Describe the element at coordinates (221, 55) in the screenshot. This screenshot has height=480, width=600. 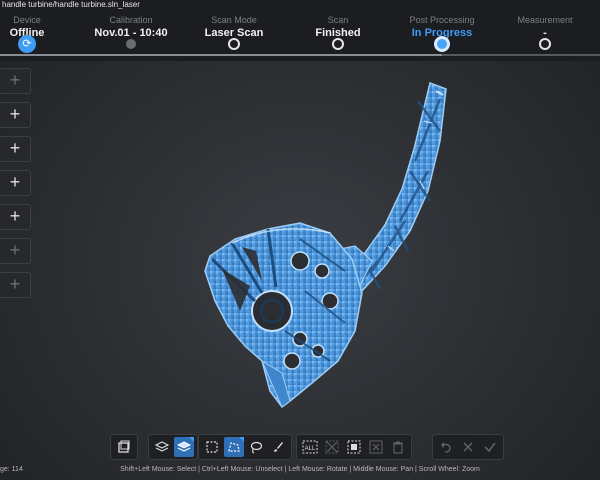
I see `progress-completed-track` at that location.